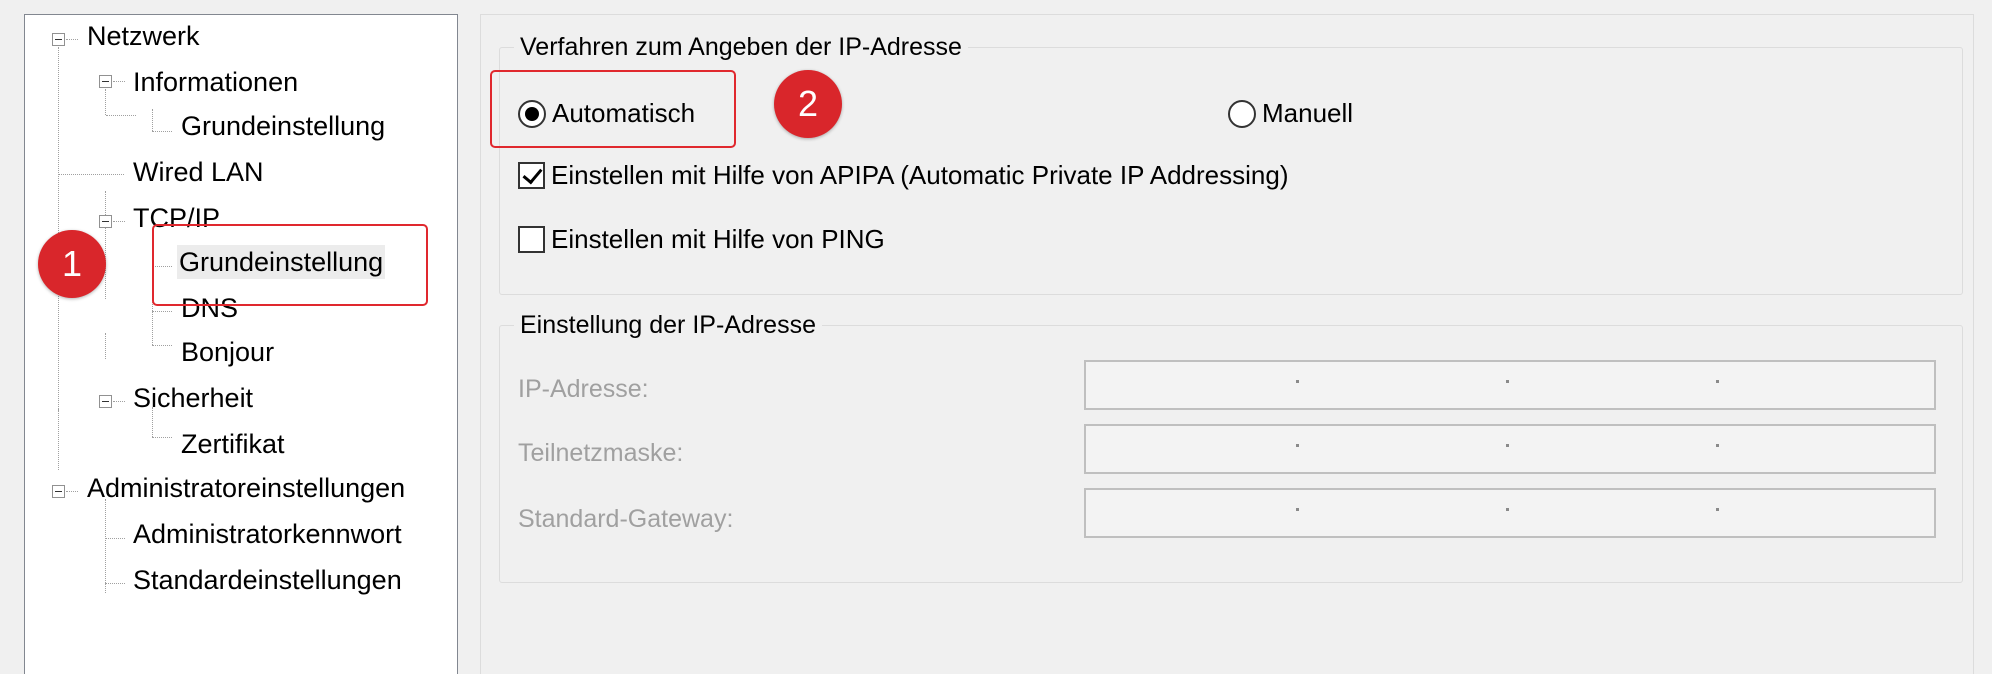  I want to click on radio-manuell-label: Manuell, so click(1308, 113).